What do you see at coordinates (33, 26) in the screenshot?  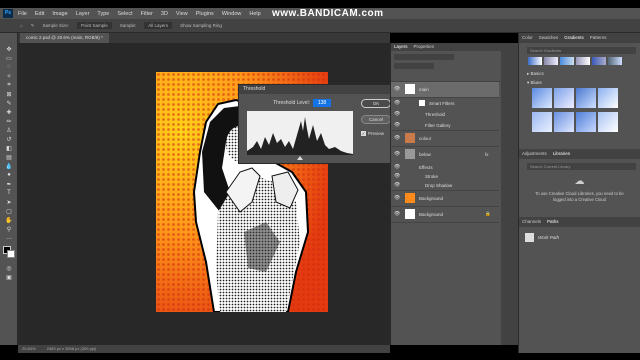 I see `eyedropper-icon: ✎` at bounding box center [33, 26].